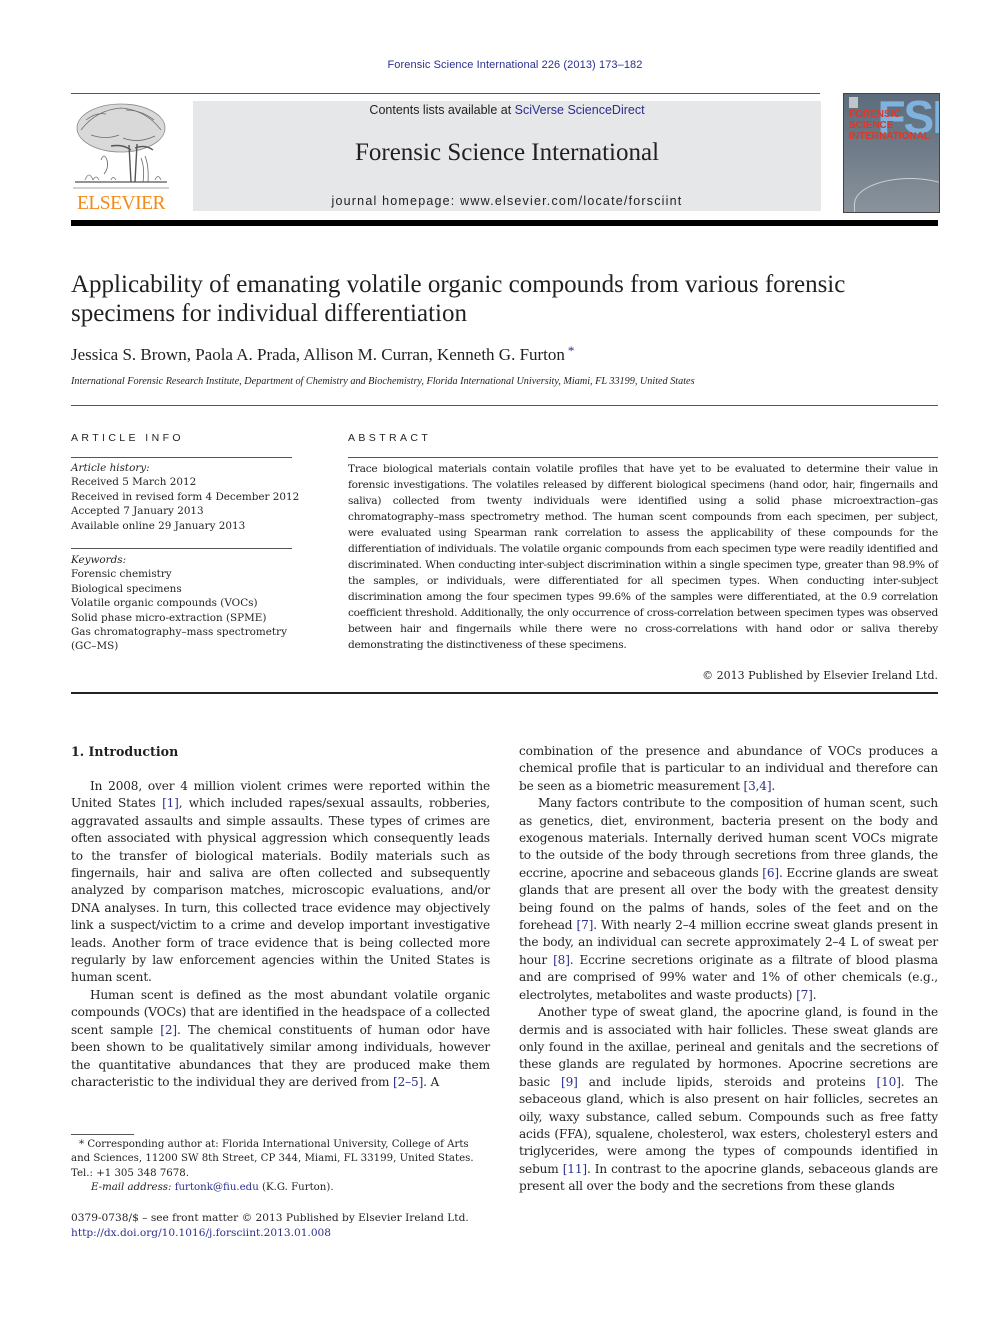 Image resolution: width=992 pixels, height=1323 pixels. What do you see at coordinates (390, 438) in the screenshot?
I see `abstract-heading: ABSTRACT` at bounding box center [390, 438].